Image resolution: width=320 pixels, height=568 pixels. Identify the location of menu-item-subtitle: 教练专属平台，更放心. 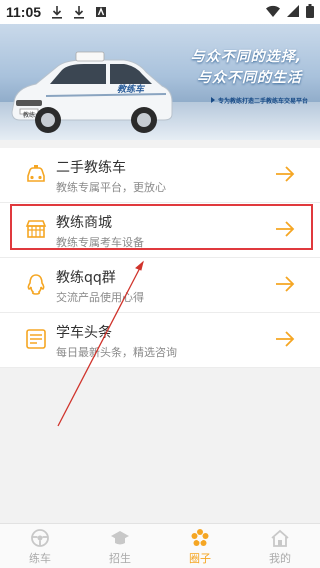
(111, 187).